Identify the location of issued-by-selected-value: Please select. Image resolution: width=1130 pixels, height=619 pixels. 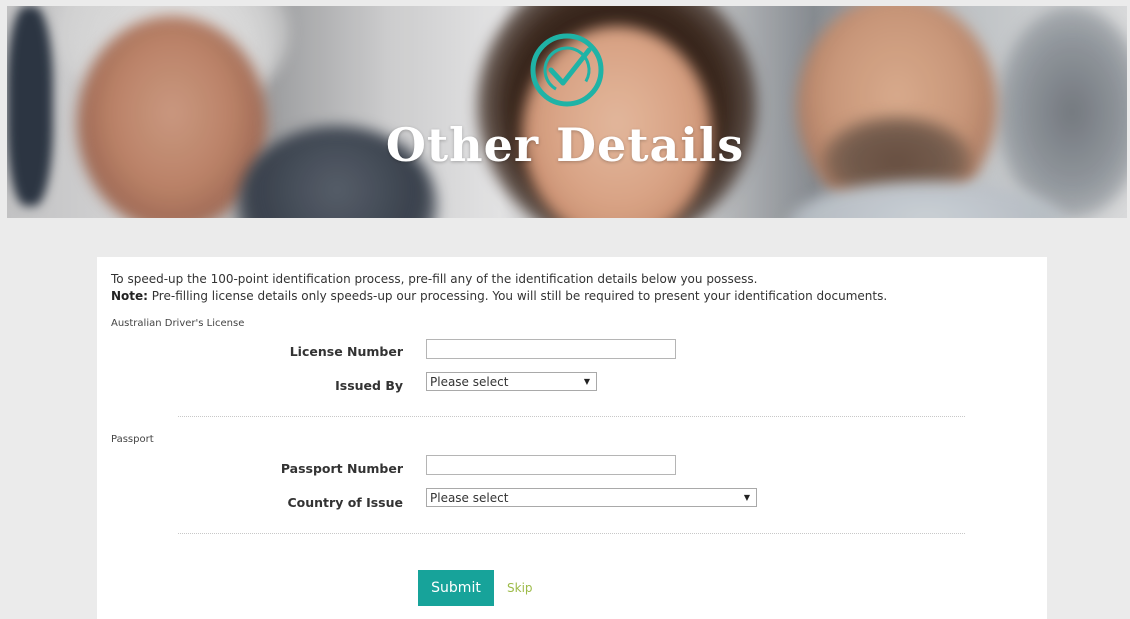
(469, 382).